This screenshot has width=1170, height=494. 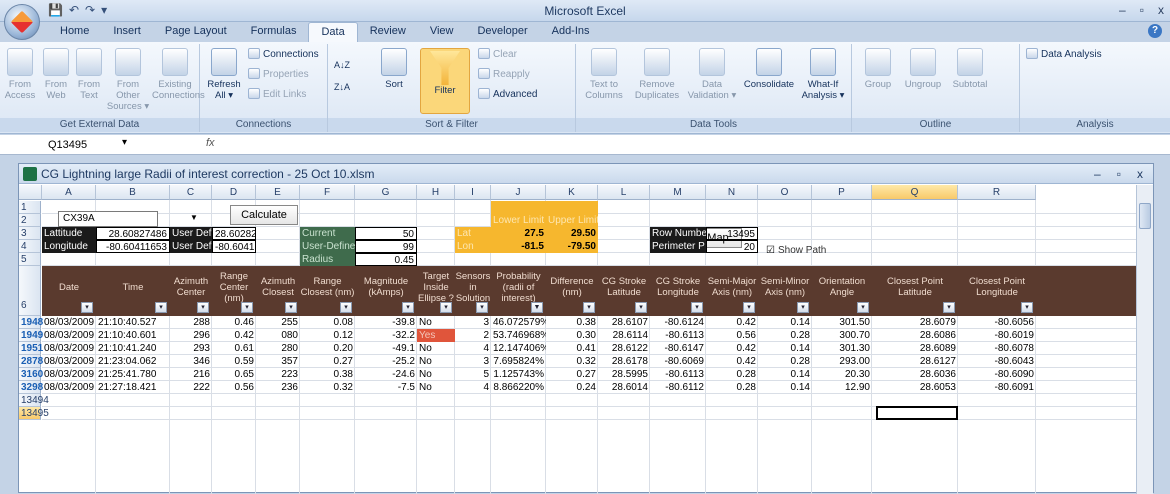 I want to click on column-header-e: E, so click(x=278, y=192).